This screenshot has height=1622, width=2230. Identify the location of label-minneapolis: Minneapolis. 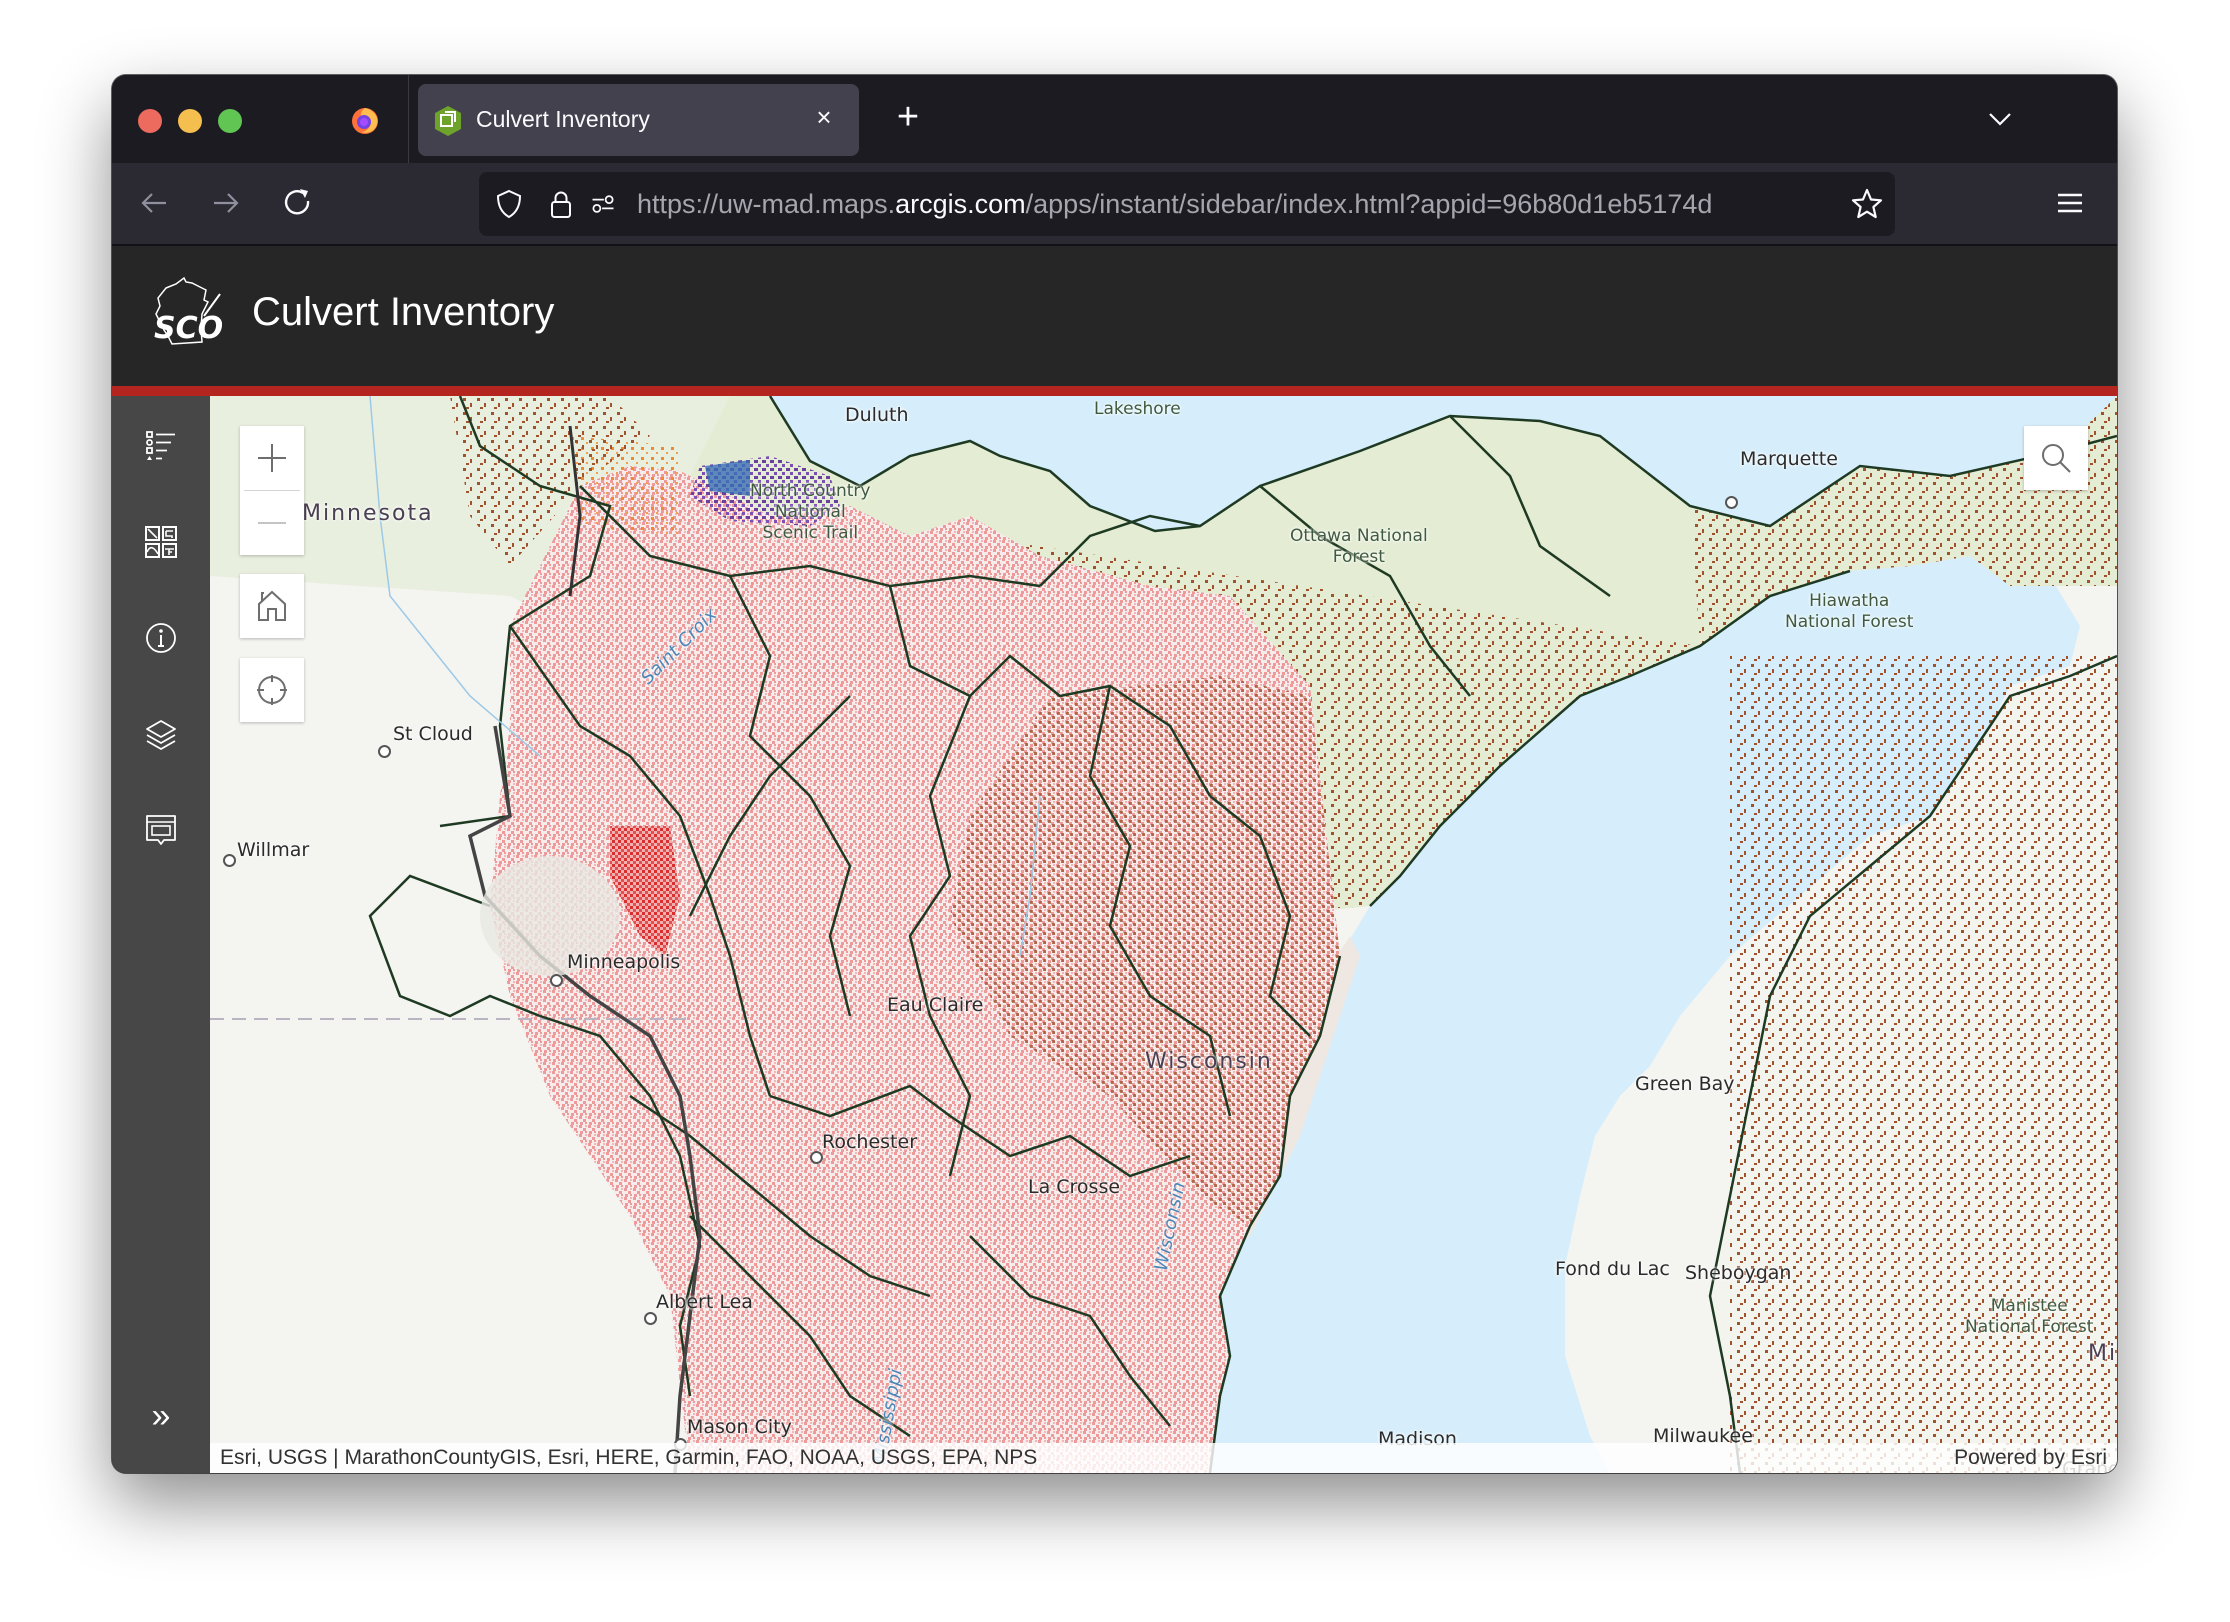
(624, 962).